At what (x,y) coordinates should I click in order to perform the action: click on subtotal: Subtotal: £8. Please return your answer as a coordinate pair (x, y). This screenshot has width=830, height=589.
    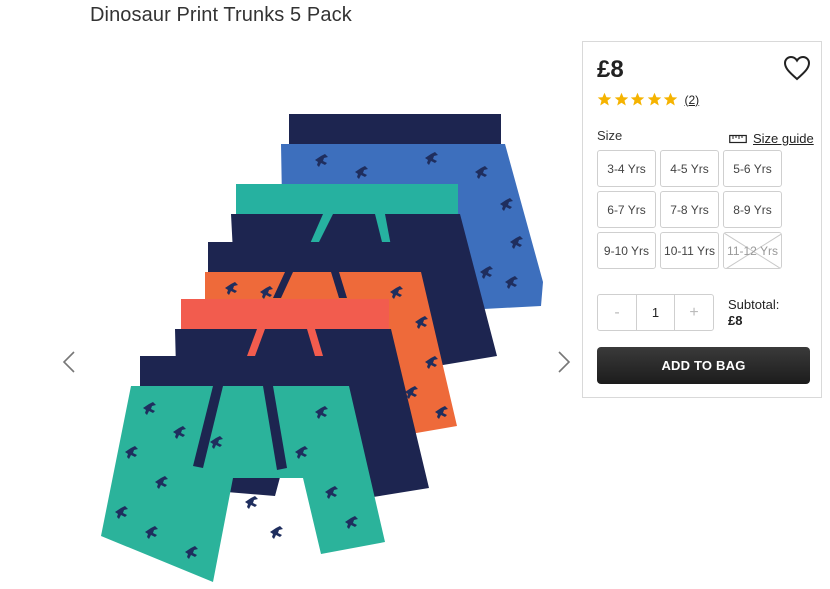
    Looking at the image, I should click on (753, 313).